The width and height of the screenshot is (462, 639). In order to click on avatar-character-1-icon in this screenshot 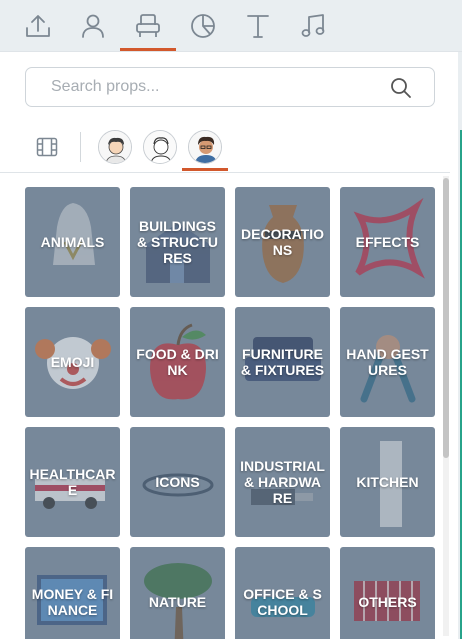, I will do `click(115, 147)`.